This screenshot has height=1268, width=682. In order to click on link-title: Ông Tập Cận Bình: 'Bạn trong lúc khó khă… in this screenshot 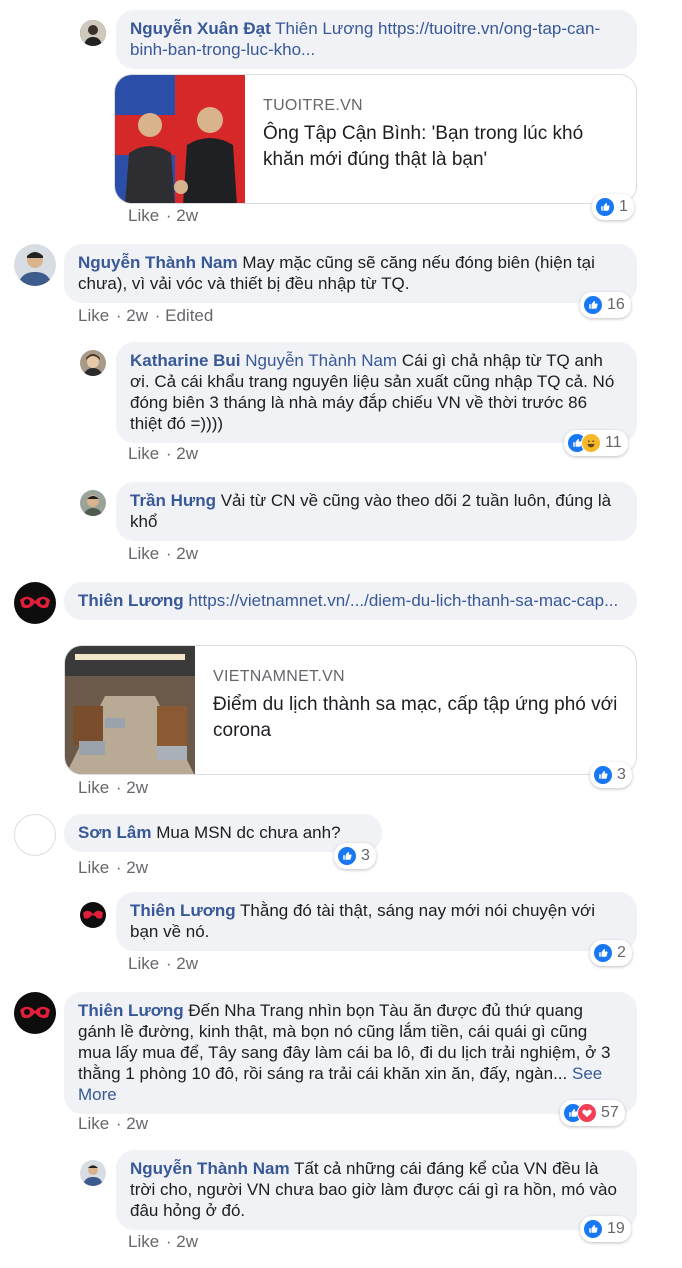, I will do `click(423, 146)`.